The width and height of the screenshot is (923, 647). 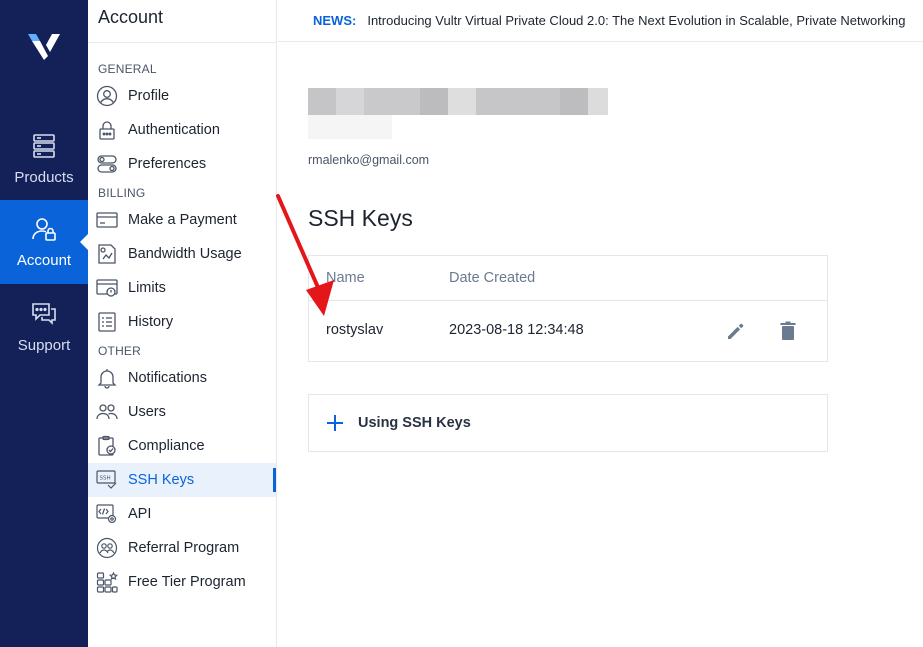 What do you see at coordinates (44, 260) in the screenshot?
I see `rail-item-label: Account` at bounding box center [44, 260].